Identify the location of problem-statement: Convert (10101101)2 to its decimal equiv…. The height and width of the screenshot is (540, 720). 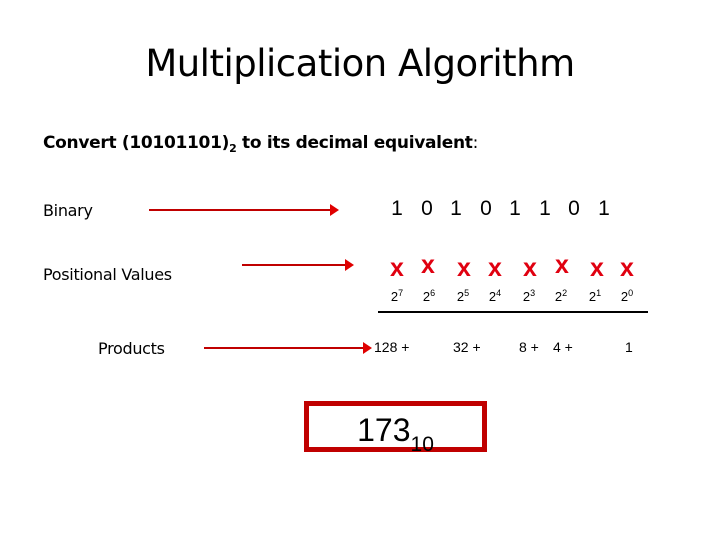
(260, 144).